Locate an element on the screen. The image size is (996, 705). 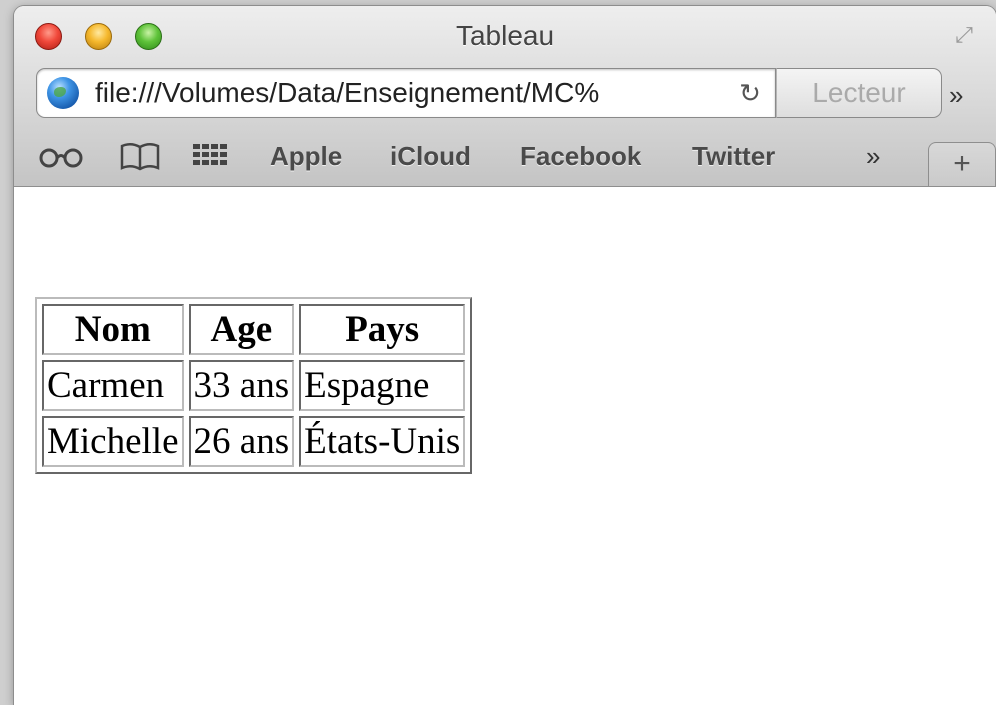
column-header-age: Age is located at coordinates (241, 329).